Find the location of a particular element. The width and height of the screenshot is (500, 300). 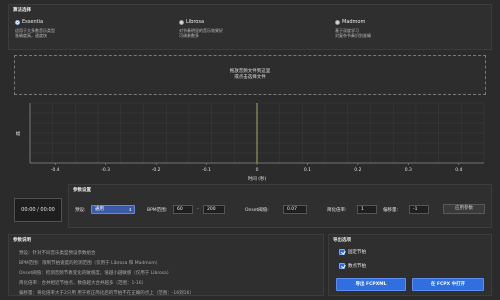

bpm-dash: - is located at coordinates (198, 209).